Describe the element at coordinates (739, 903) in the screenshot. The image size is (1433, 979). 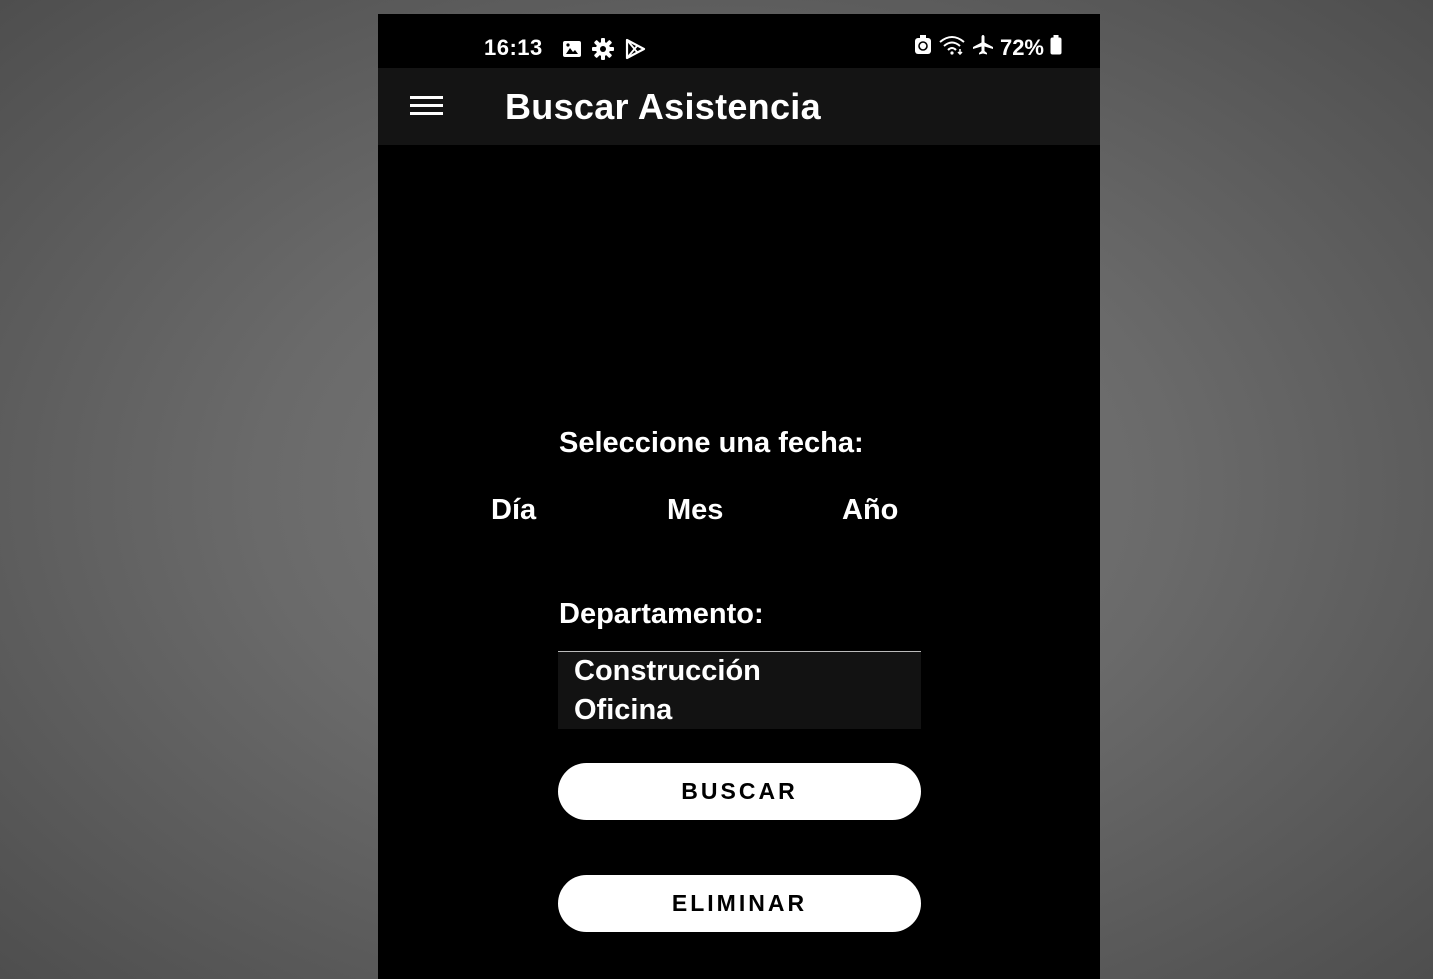
I see `delete-button: ELIMINAR` at that location.